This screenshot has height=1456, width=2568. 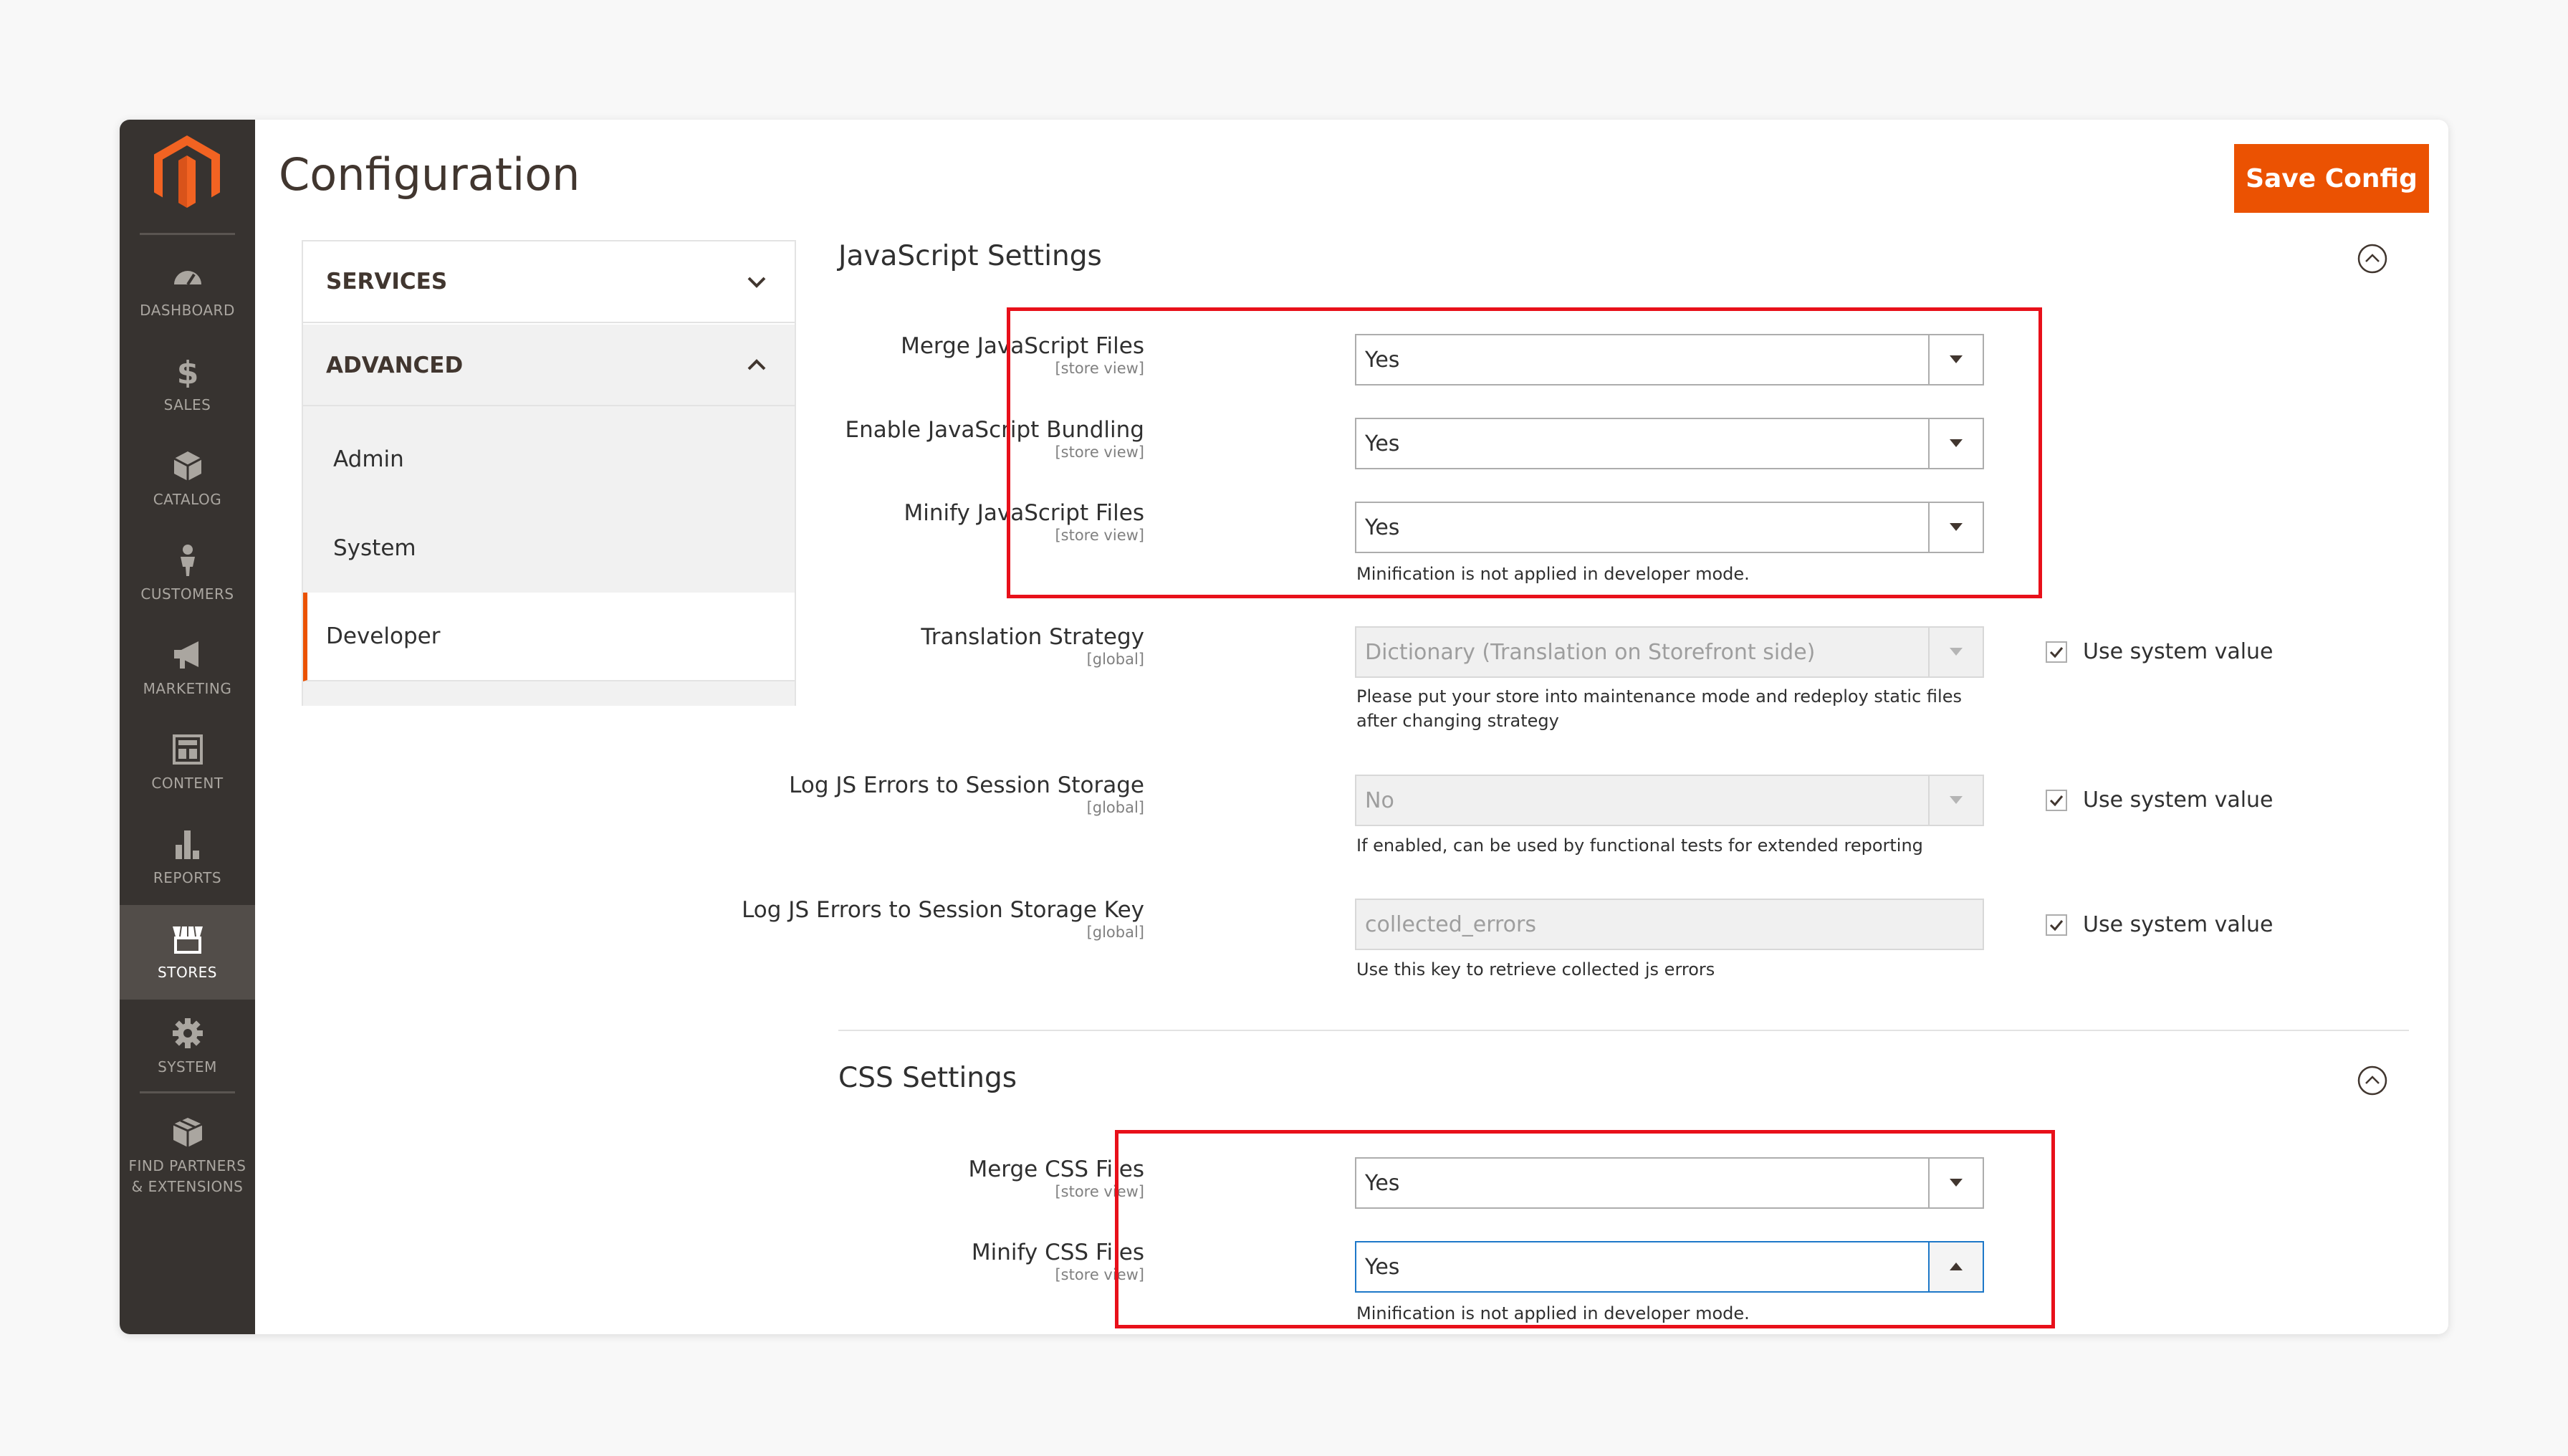 What do you see at coordinates (187, 688) in the screenshot?
I see `nav-label: MARKETING` at bounding box center [187, 688].